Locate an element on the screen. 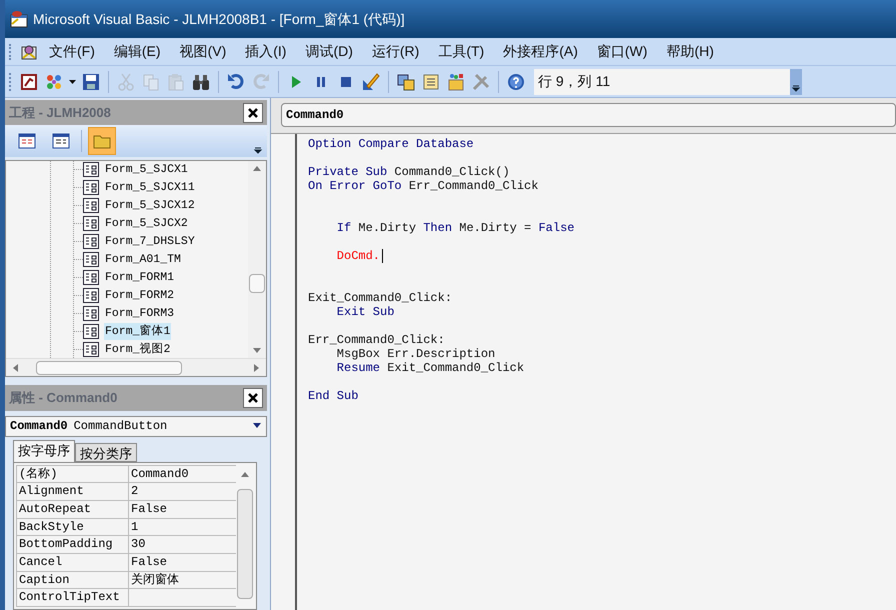  code-line: If Me.Dirty Then Me.Dirty = False is located at coordinates (455, 228).